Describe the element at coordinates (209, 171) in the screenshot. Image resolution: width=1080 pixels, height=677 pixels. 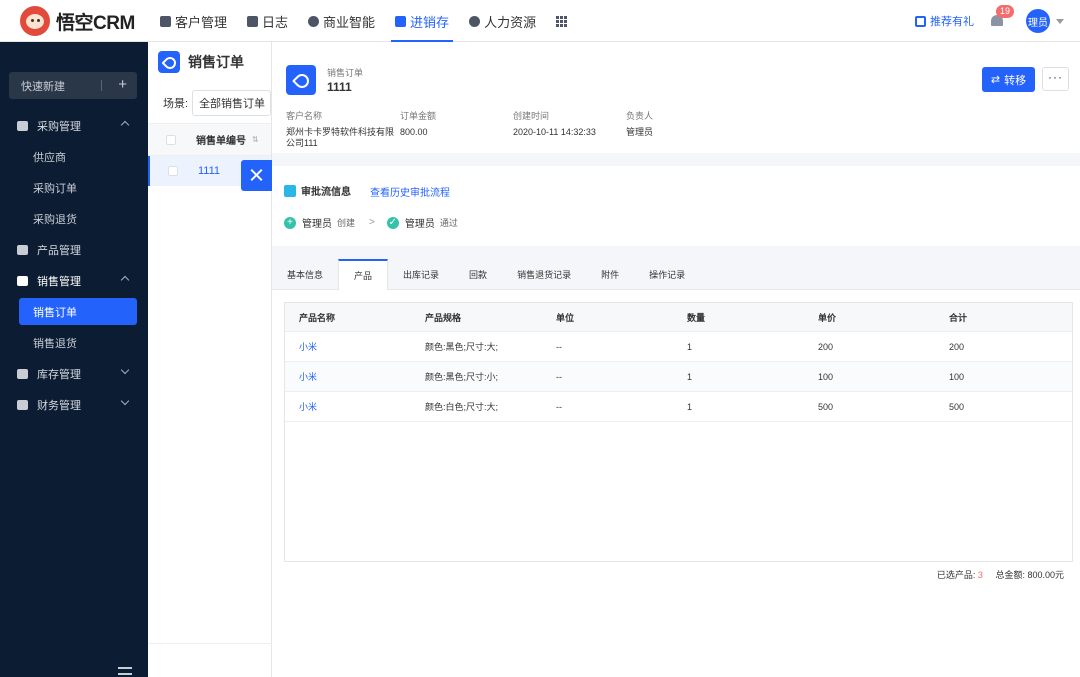
I see `order-no-cell: 1111` at that location.